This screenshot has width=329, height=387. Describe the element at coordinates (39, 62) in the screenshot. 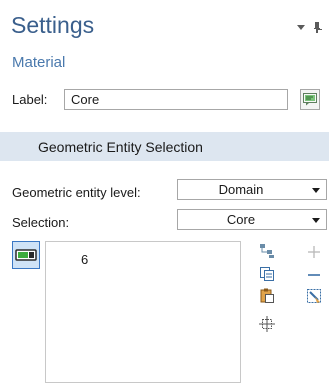

I see `page-subtitle: Material` at that location.